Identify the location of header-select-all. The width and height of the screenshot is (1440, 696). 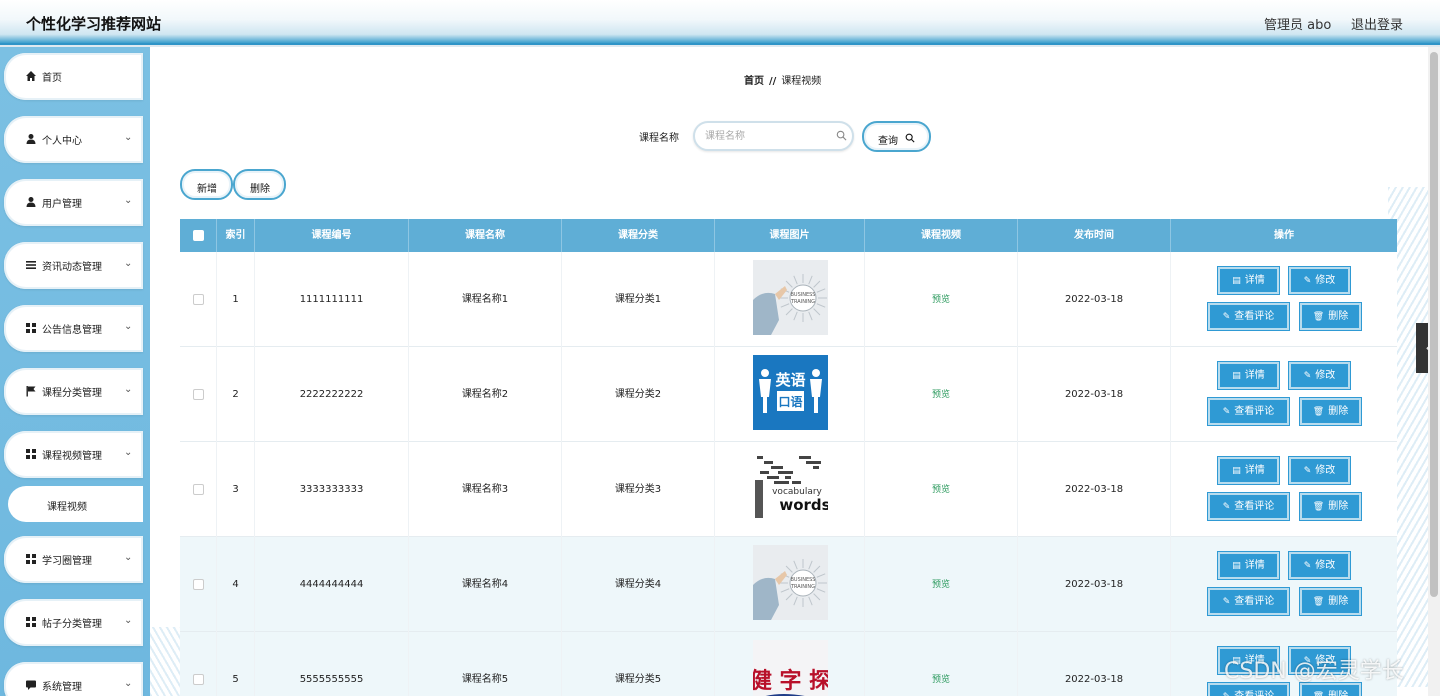
(198, 235).